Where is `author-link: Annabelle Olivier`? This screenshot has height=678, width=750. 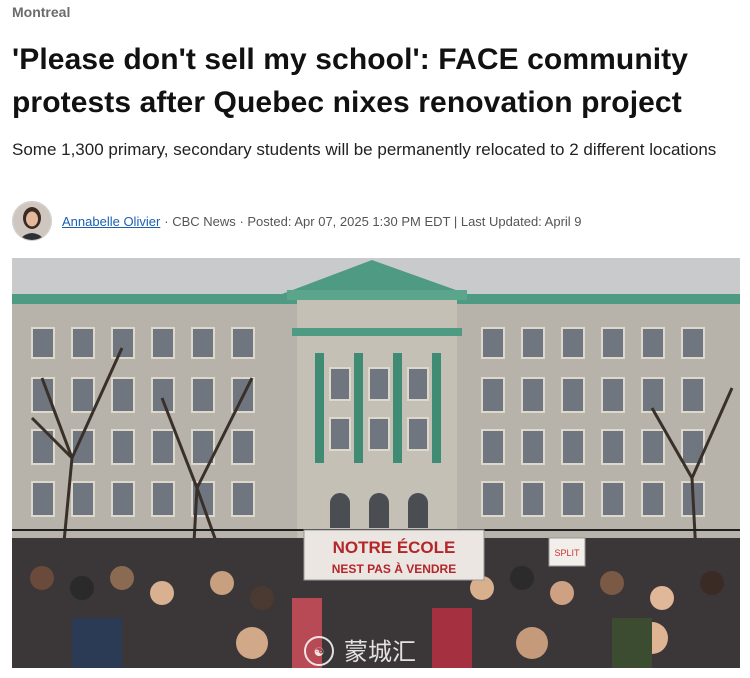 author-link: Annabelle Olivier is located at coordinates (111, 221).